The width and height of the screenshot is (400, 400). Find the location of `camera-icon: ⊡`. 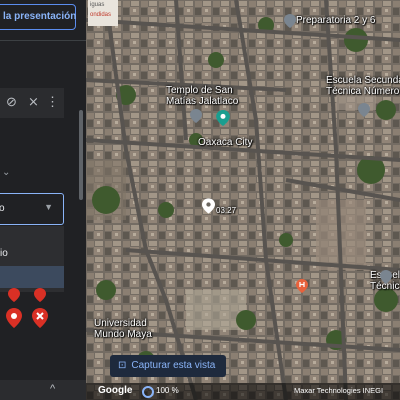

camera-icon: ⊡ is located at coordinates (122, 365).